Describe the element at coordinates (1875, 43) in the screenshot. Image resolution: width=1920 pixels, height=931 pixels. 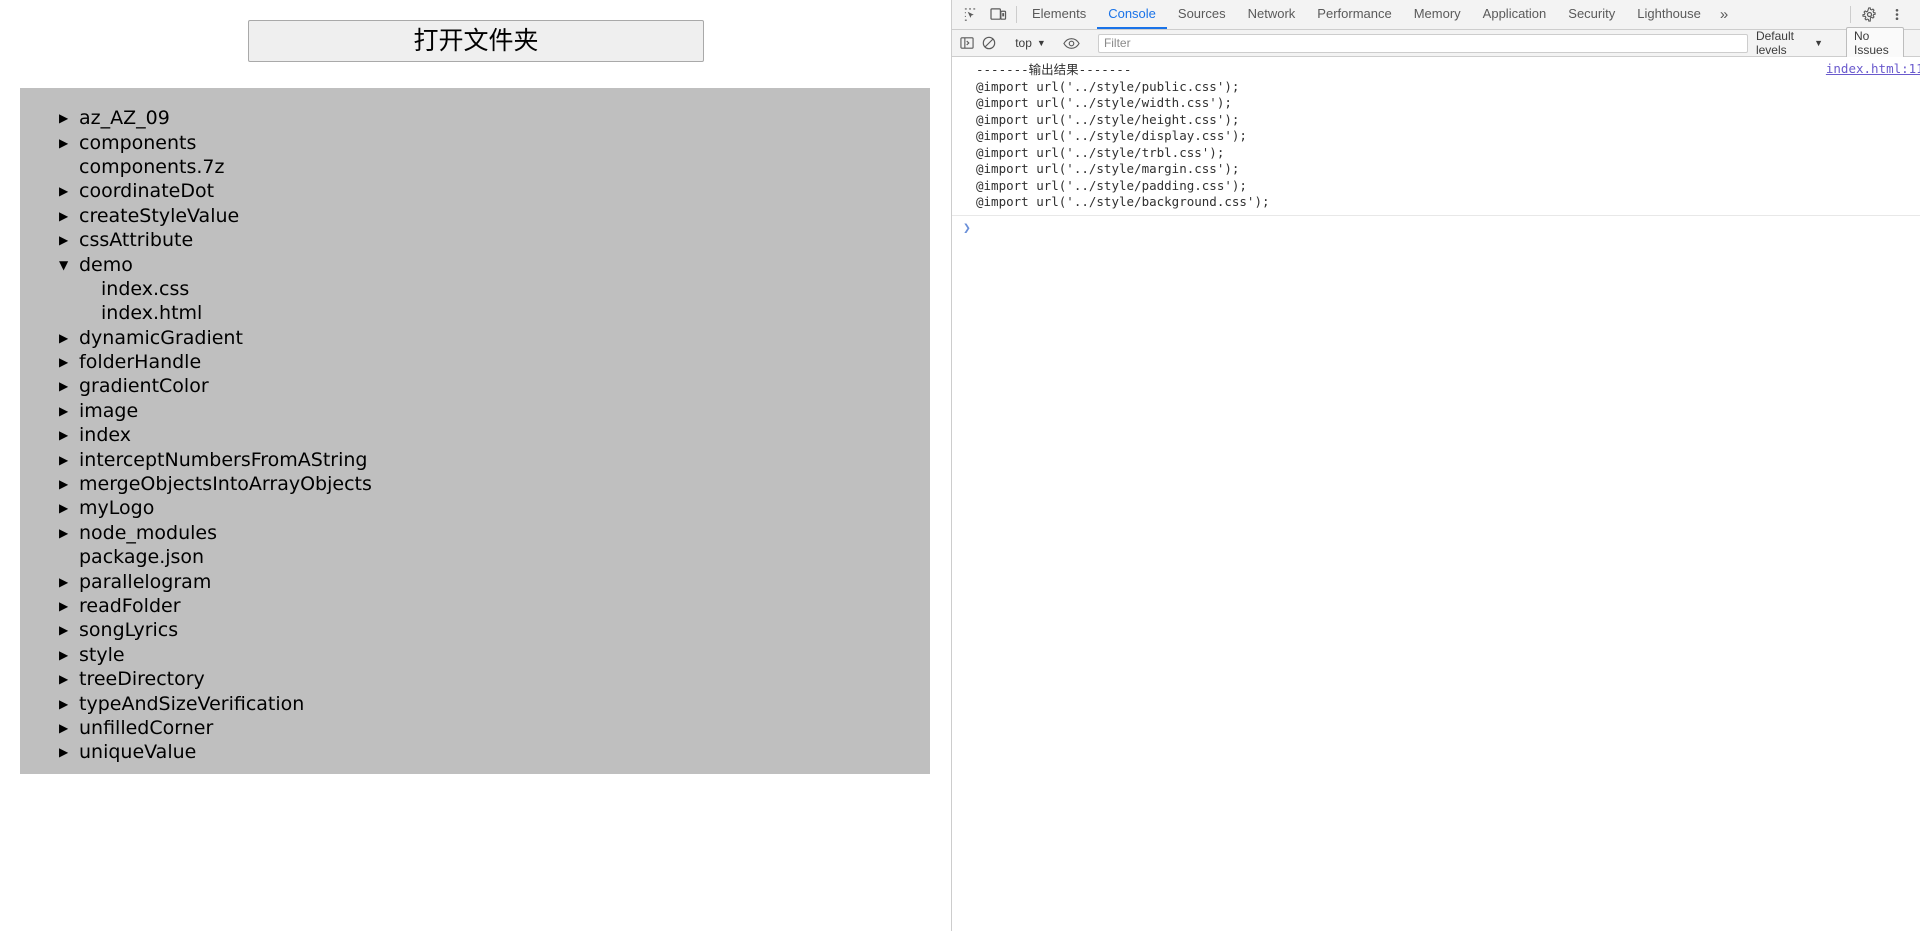
I see `issues-status-button: No Issues` at that location.